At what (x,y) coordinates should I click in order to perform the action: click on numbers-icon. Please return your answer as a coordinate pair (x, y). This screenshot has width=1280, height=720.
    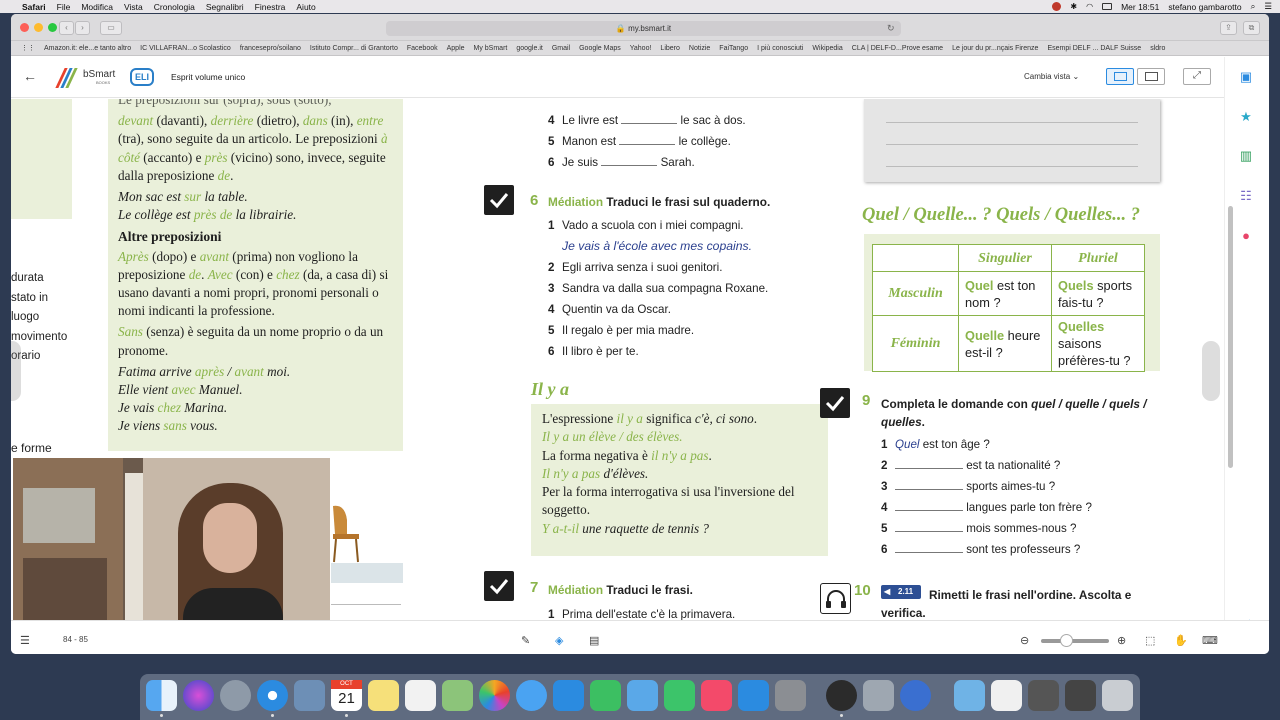
    Looking at the image, I should click on (605, 695).